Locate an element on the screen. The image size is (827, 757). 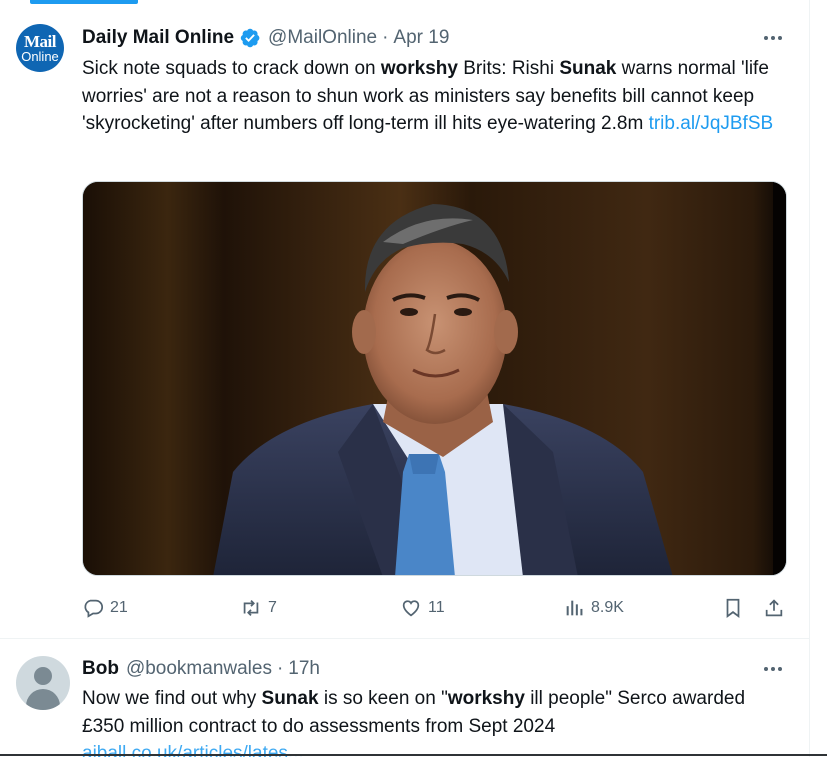
share-button is located at coordinates (774, 608).